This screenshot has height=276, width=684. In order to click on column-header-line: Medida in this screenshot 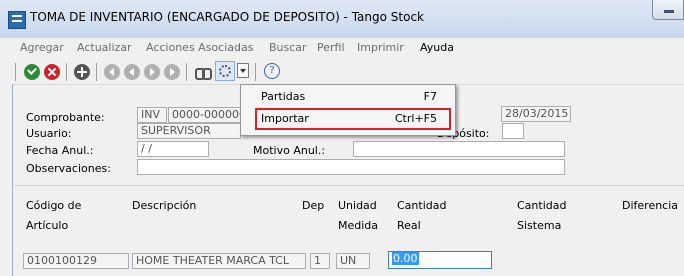, I will do `click(358, 225)`.